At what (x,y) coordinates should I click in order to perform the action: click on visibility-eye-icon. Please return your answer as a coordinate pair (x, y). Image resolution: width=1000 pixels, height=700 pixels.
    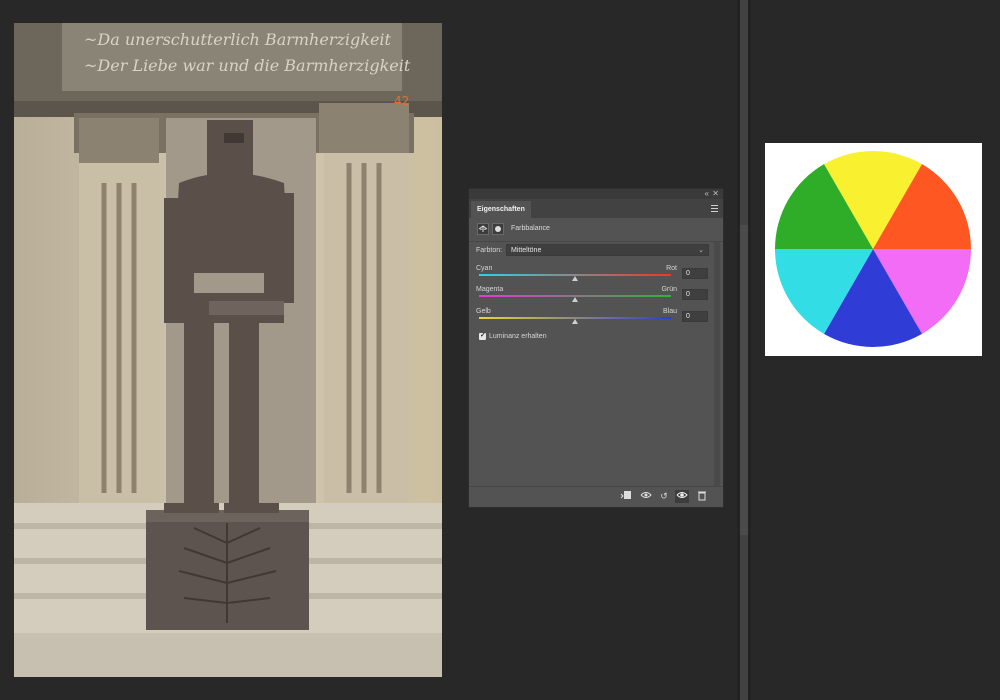
    Looking at the image, I should click on (682, 496).